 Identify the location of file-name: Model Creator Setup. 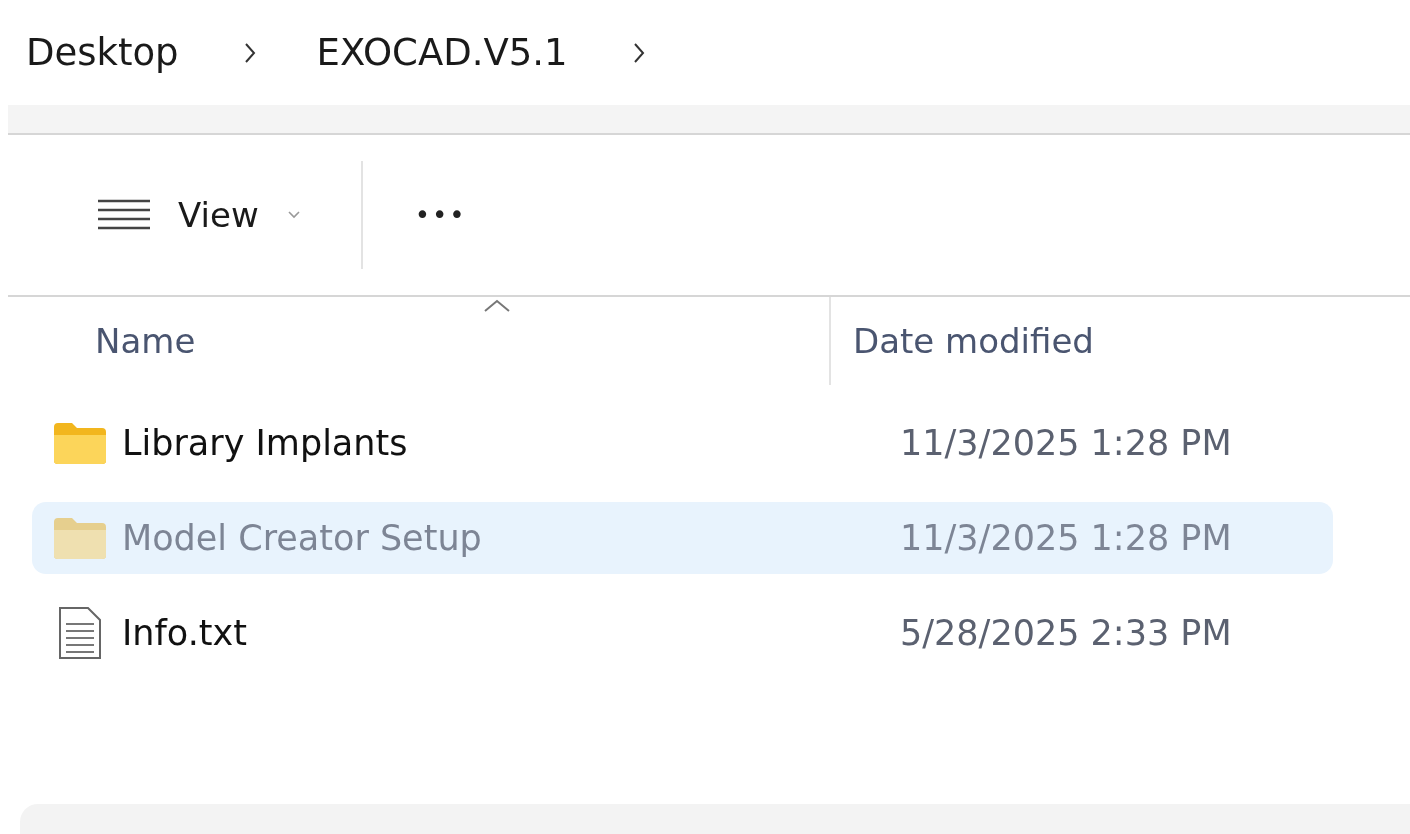
(302, 538).